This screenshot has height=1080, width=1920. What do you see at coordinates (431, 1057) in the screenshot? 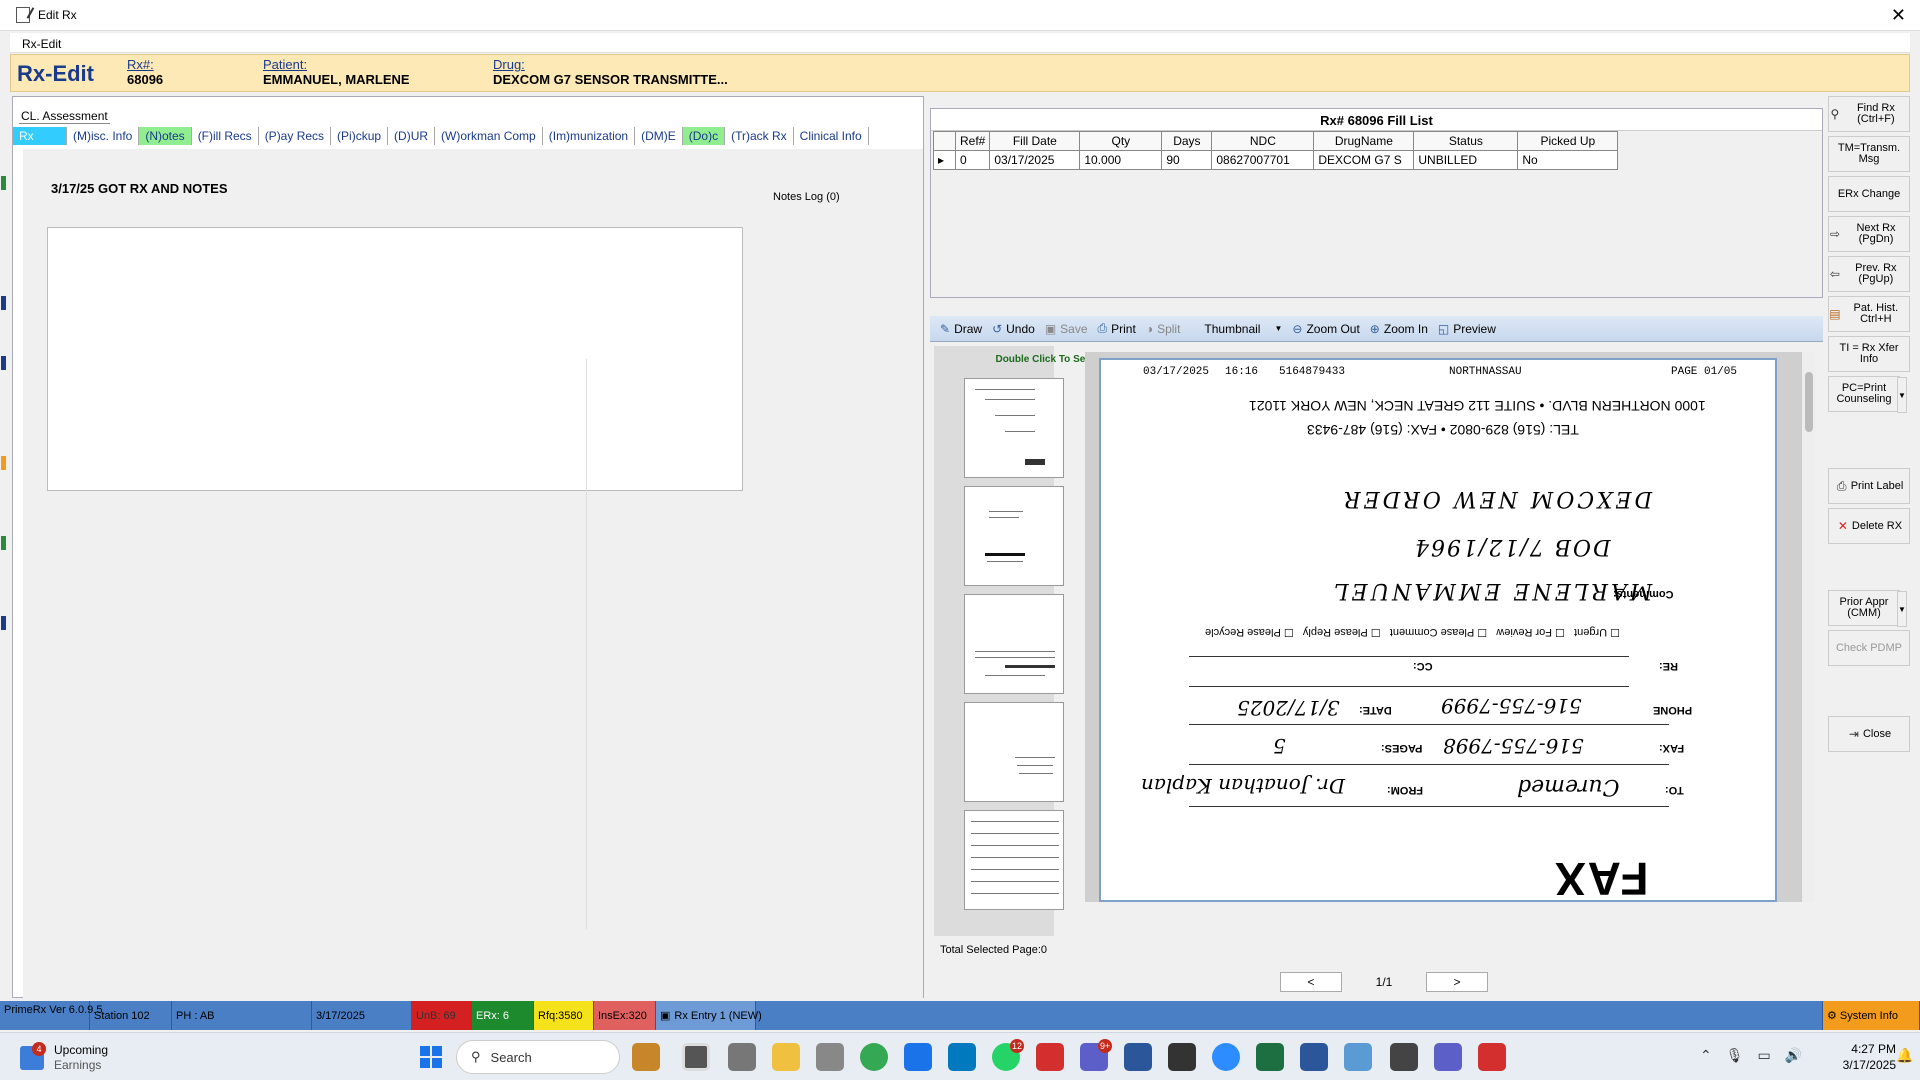
I see `start-button` at bounding box center [431, 1057].